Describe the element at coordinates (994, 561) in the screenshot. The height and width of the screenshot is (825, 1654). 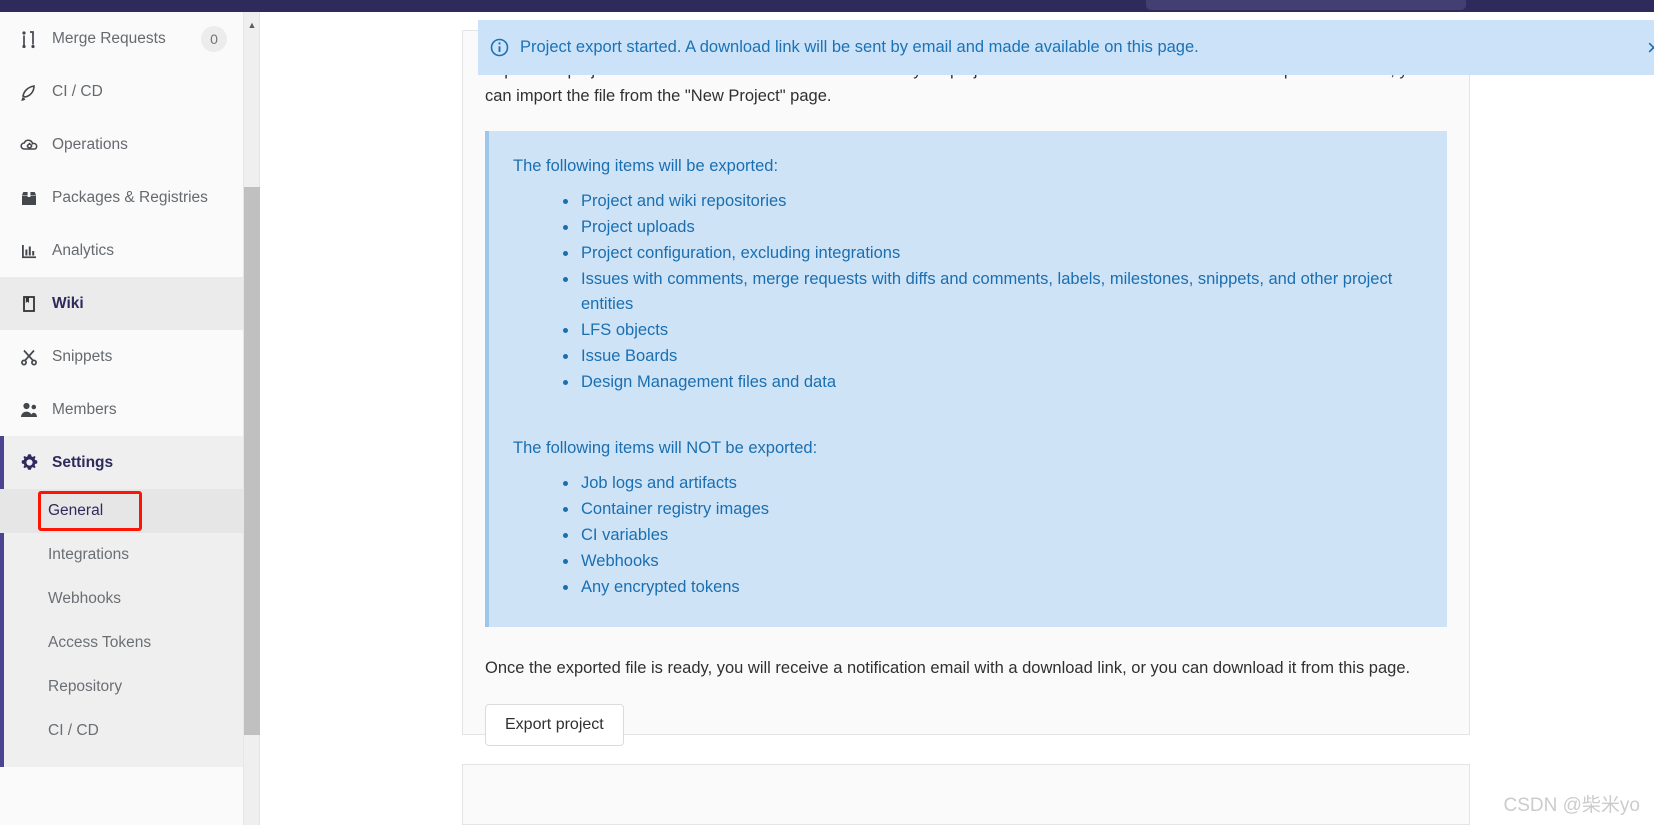
I see `list-item: Webhooks` at that location.